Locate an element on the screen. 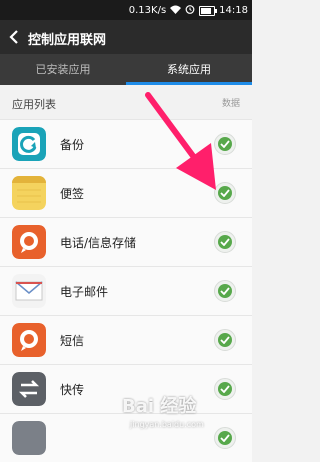  status-bar-right: 0.13K/s 14:18 is located at coordinates (188, 10).